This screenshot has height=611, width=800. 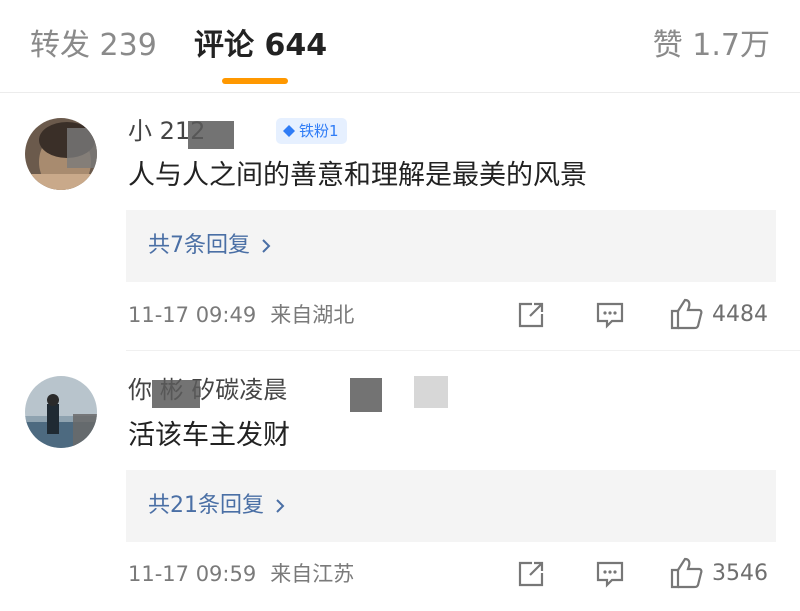 What do you see at coordinates (289, 131) in the screenshot?
I see `diamond-icon` at bounding box center [289, 131].